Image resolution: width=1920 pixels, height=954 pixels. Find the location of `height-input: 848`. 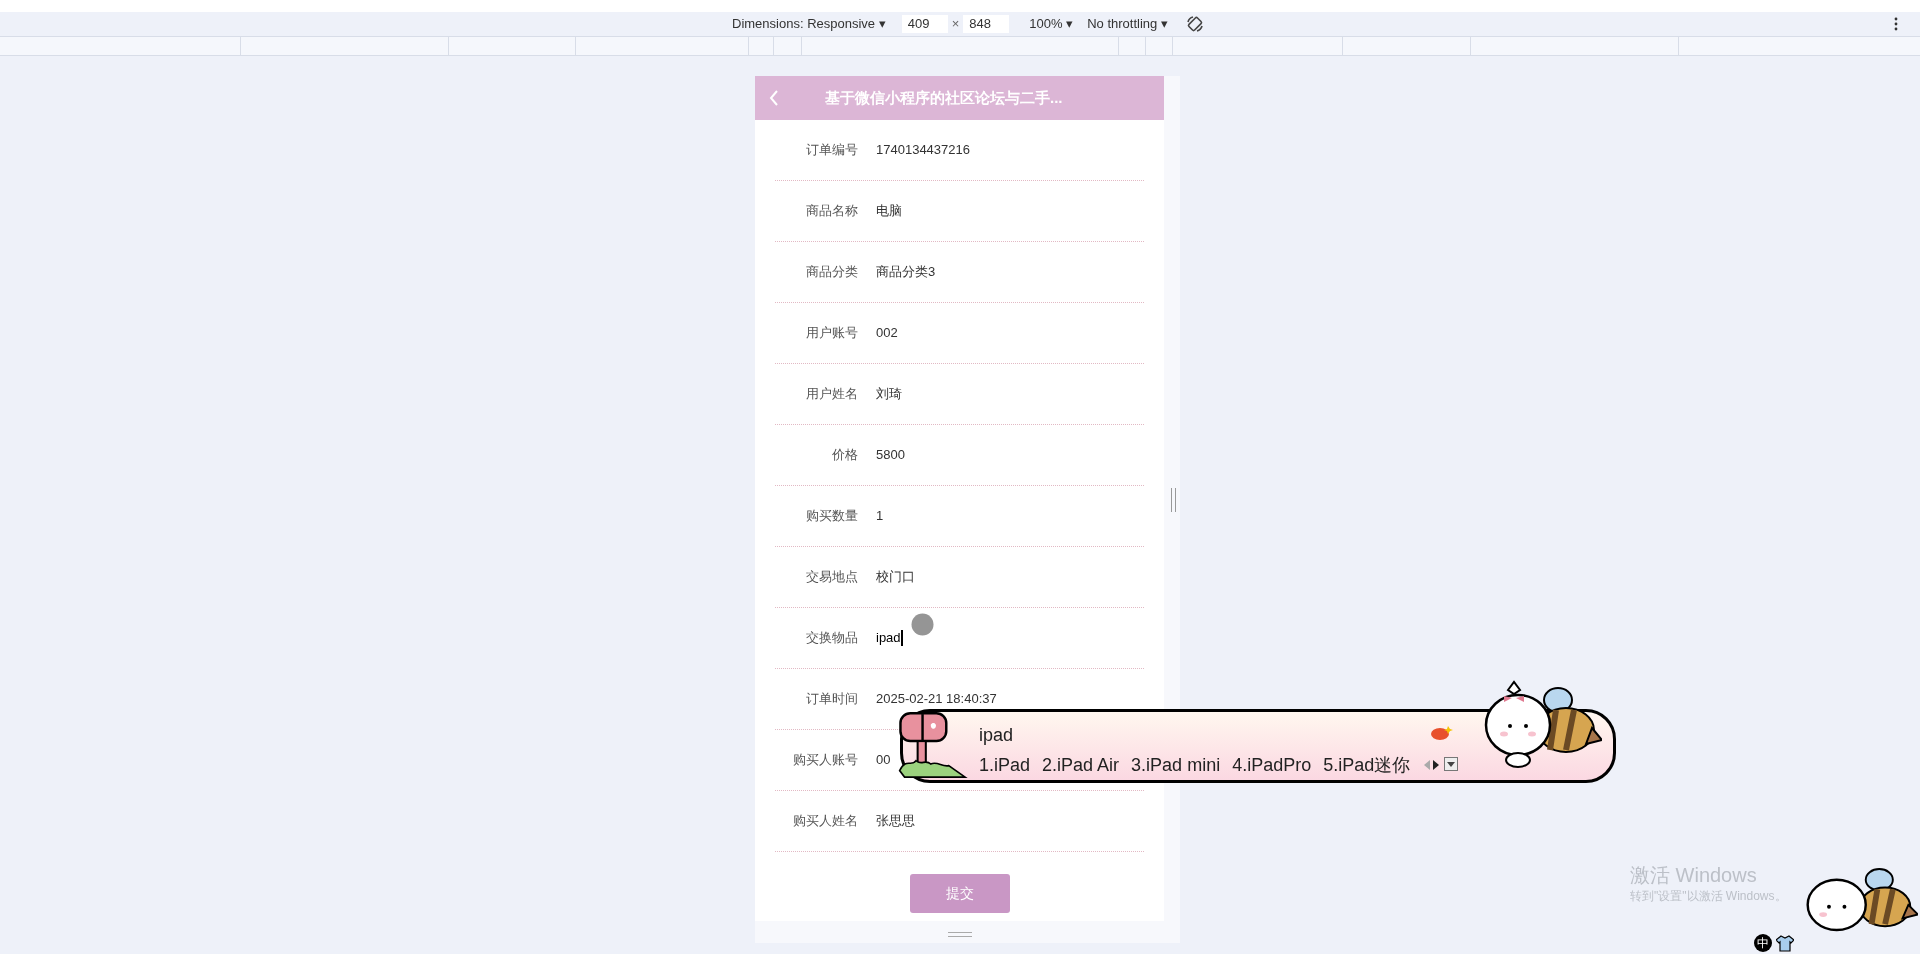

height-input: 848 is located at coordinates (986, 24).